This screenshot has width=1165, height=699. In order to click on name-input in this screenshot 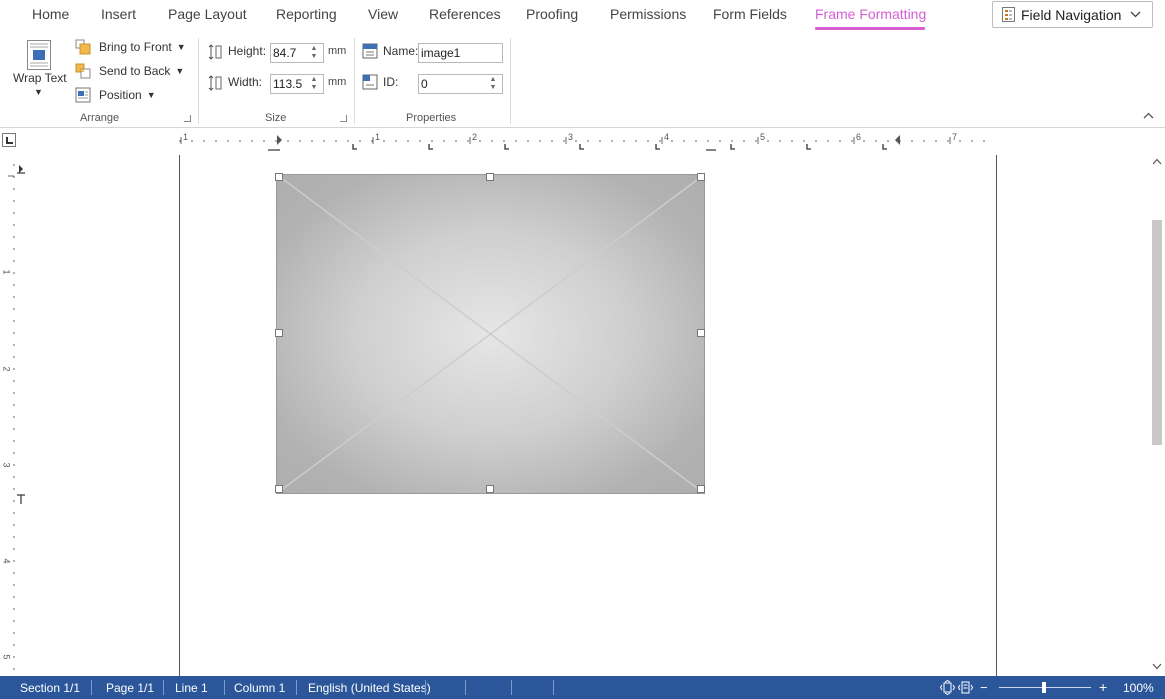, I will do `click(460, 53)`.